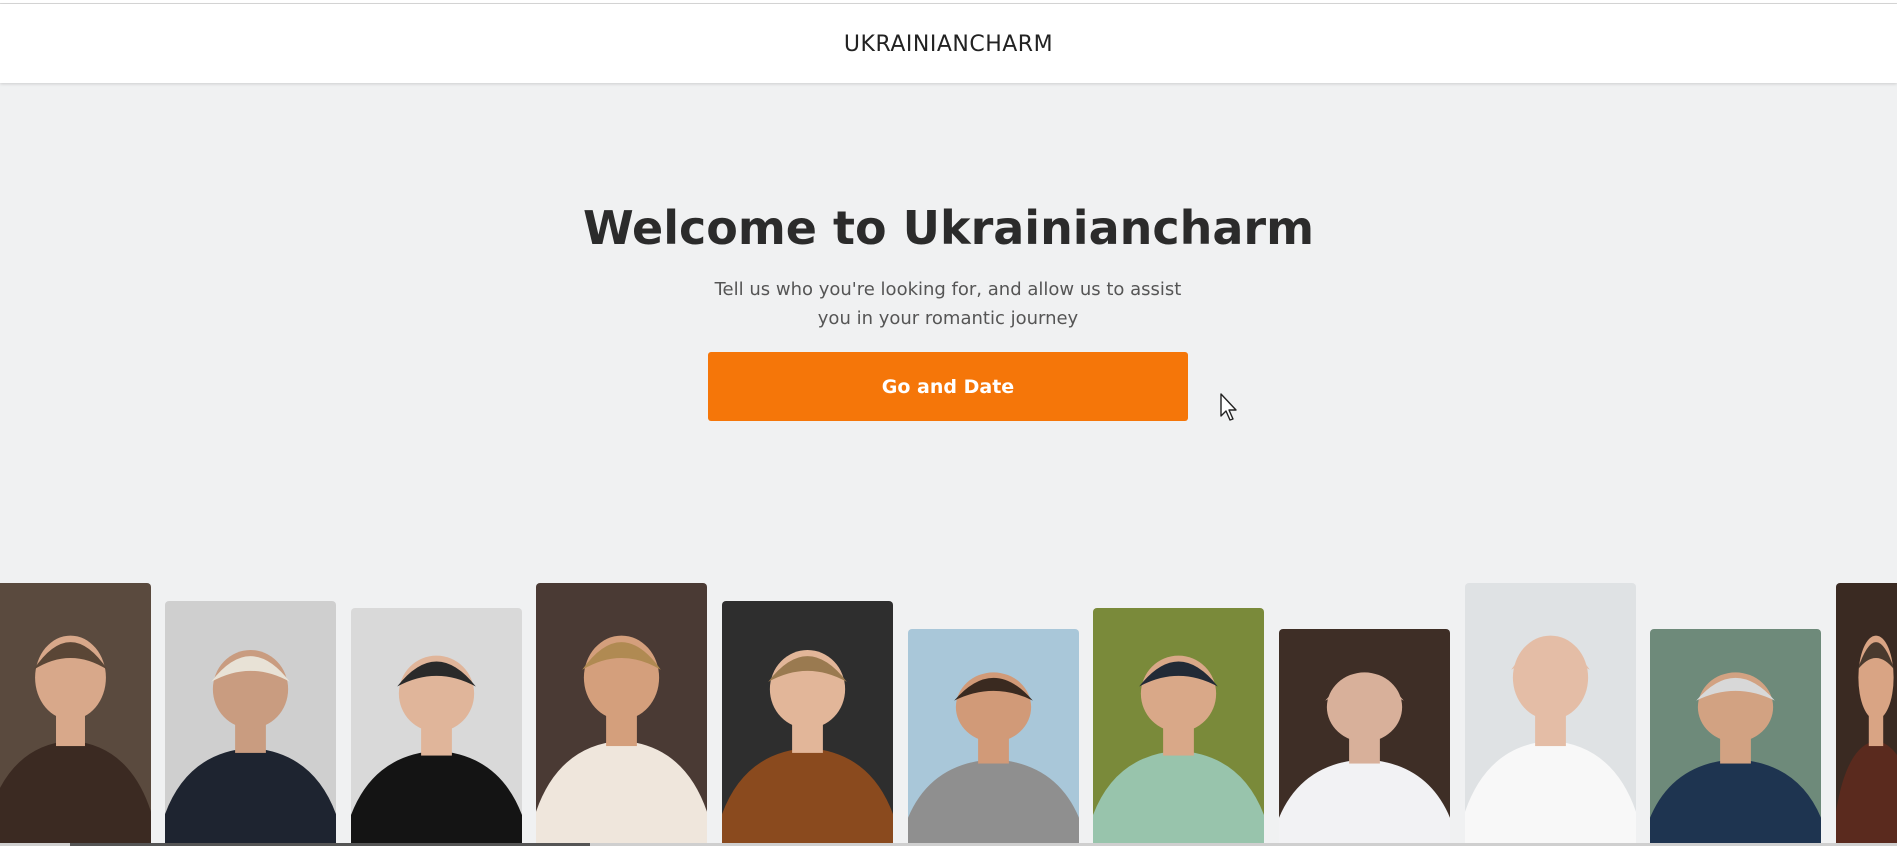  What do you see at coordinates (948, 386) in the screenshot?
I see `go-and-date-button: Go and Date` at bounding box center [948, 386].